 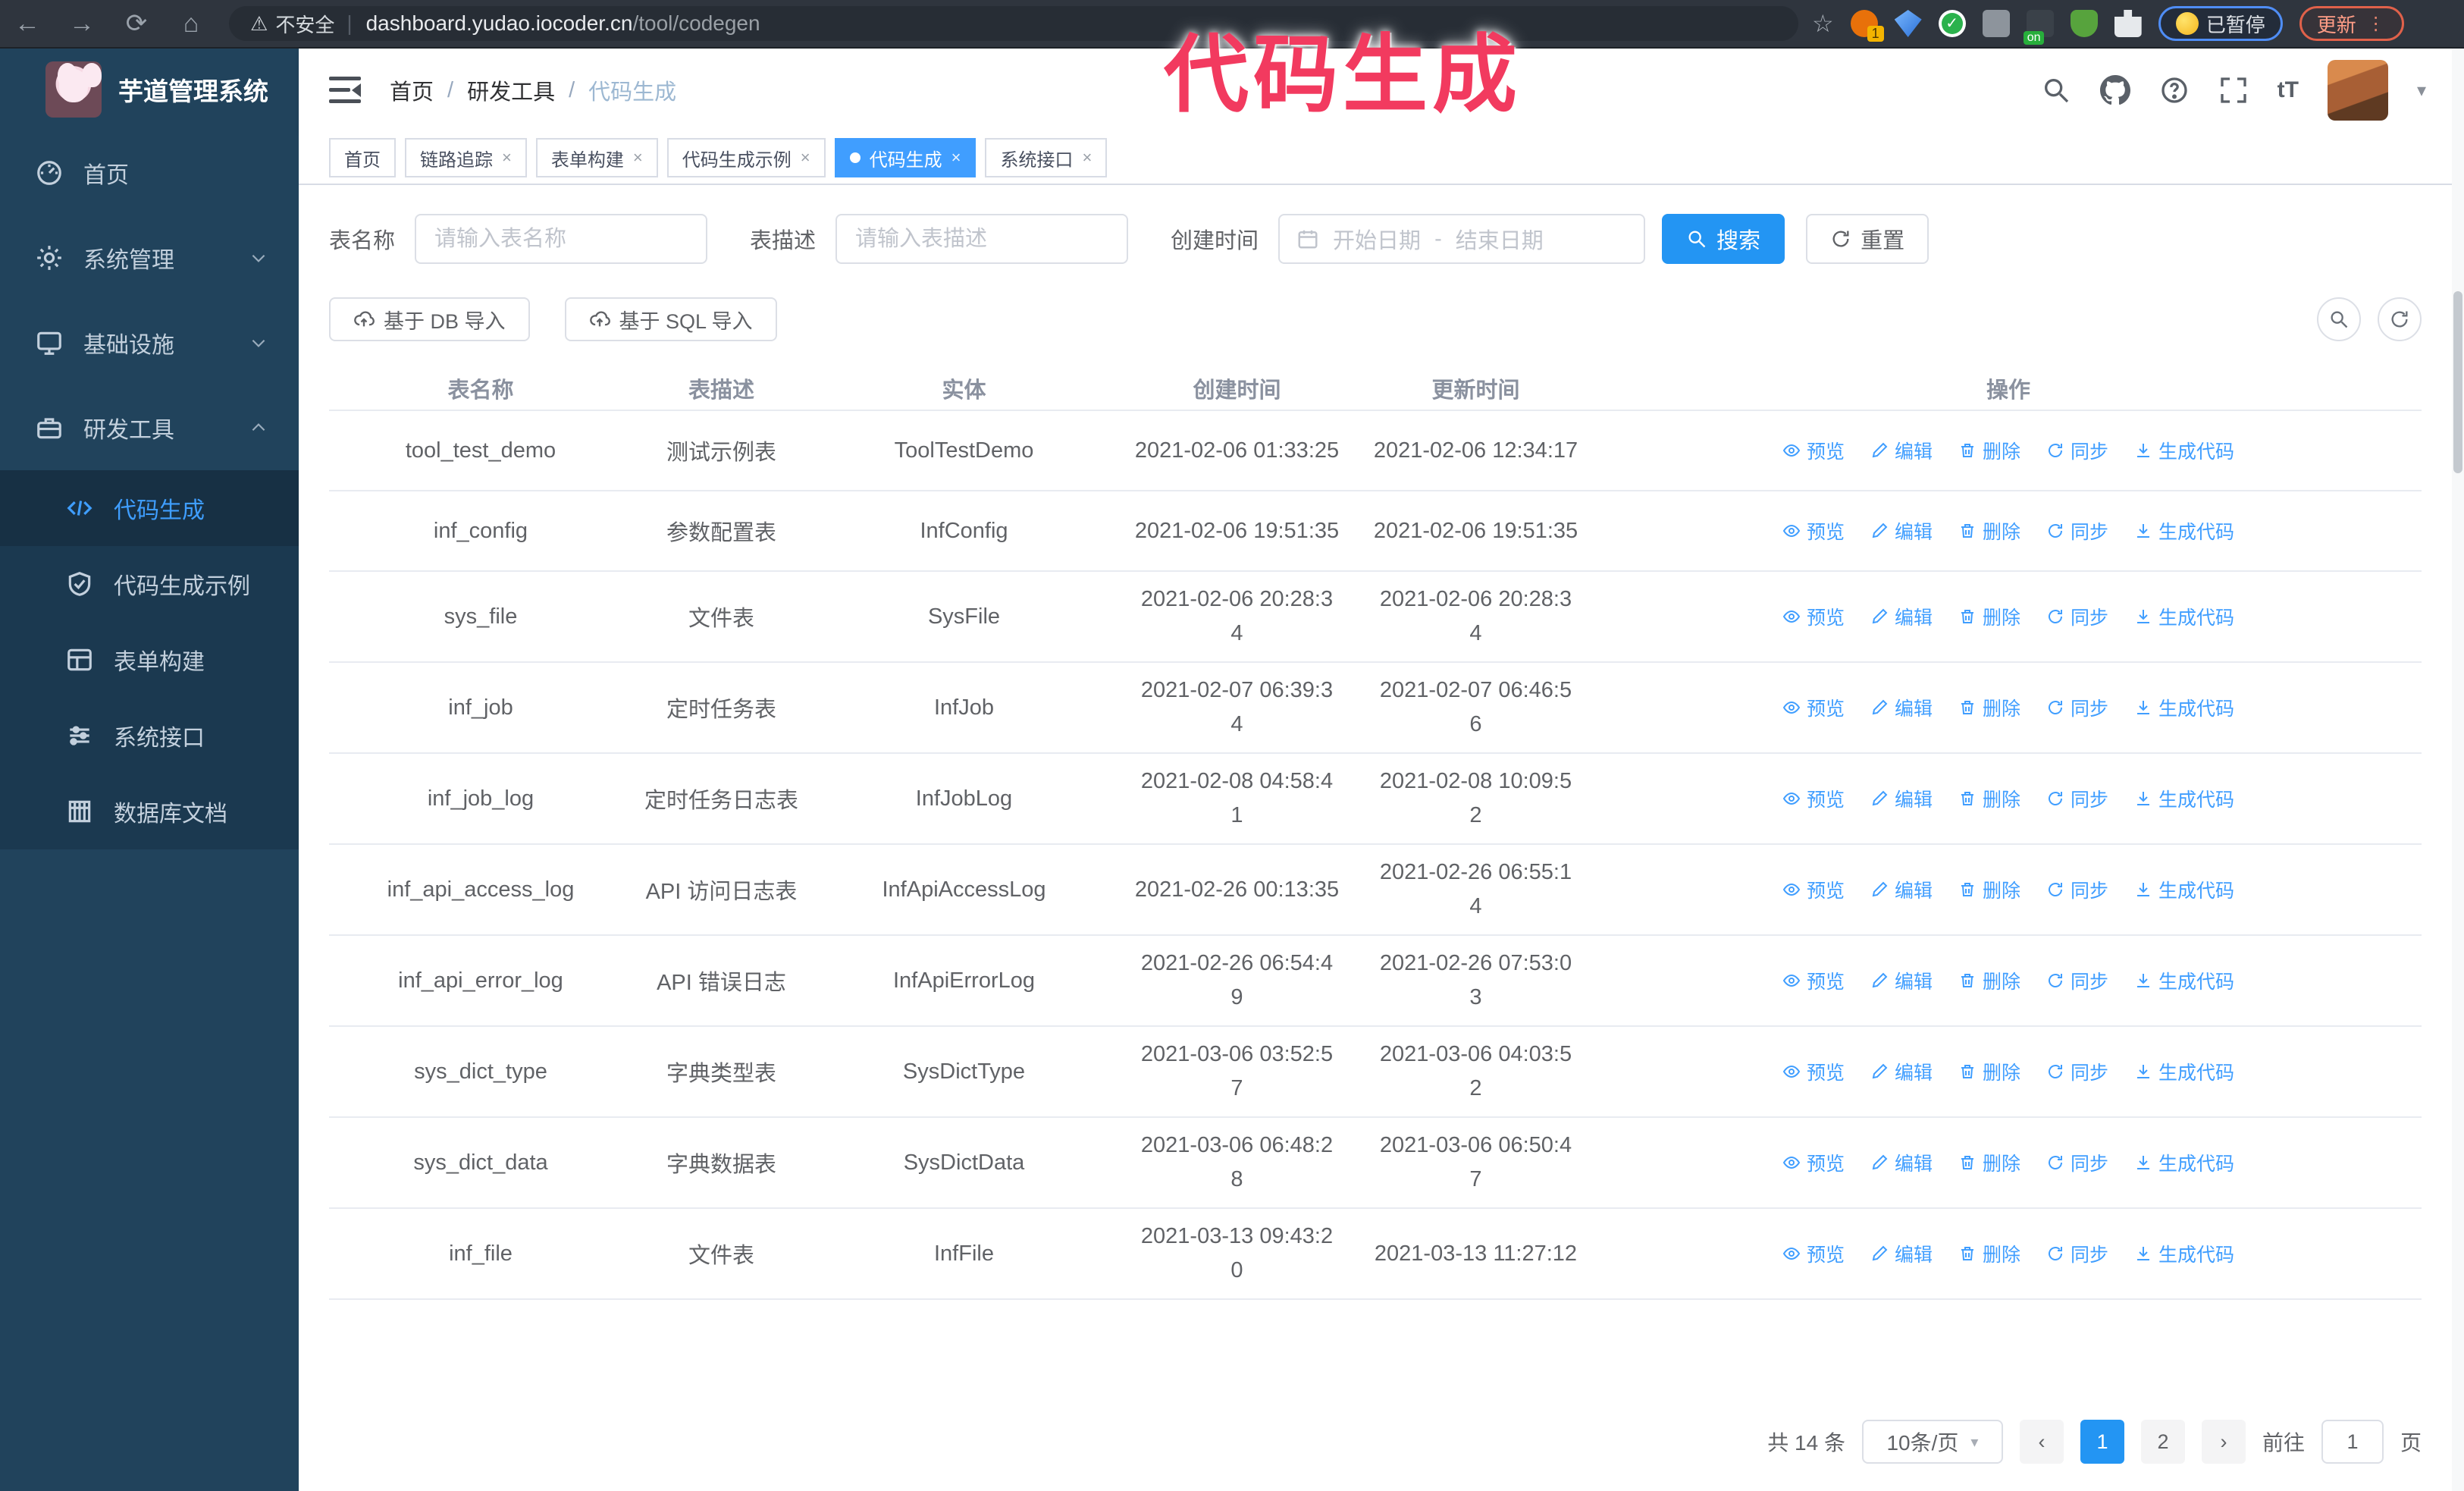 I want to click on reload-icon: ⟳, so click(x=137, y=23).